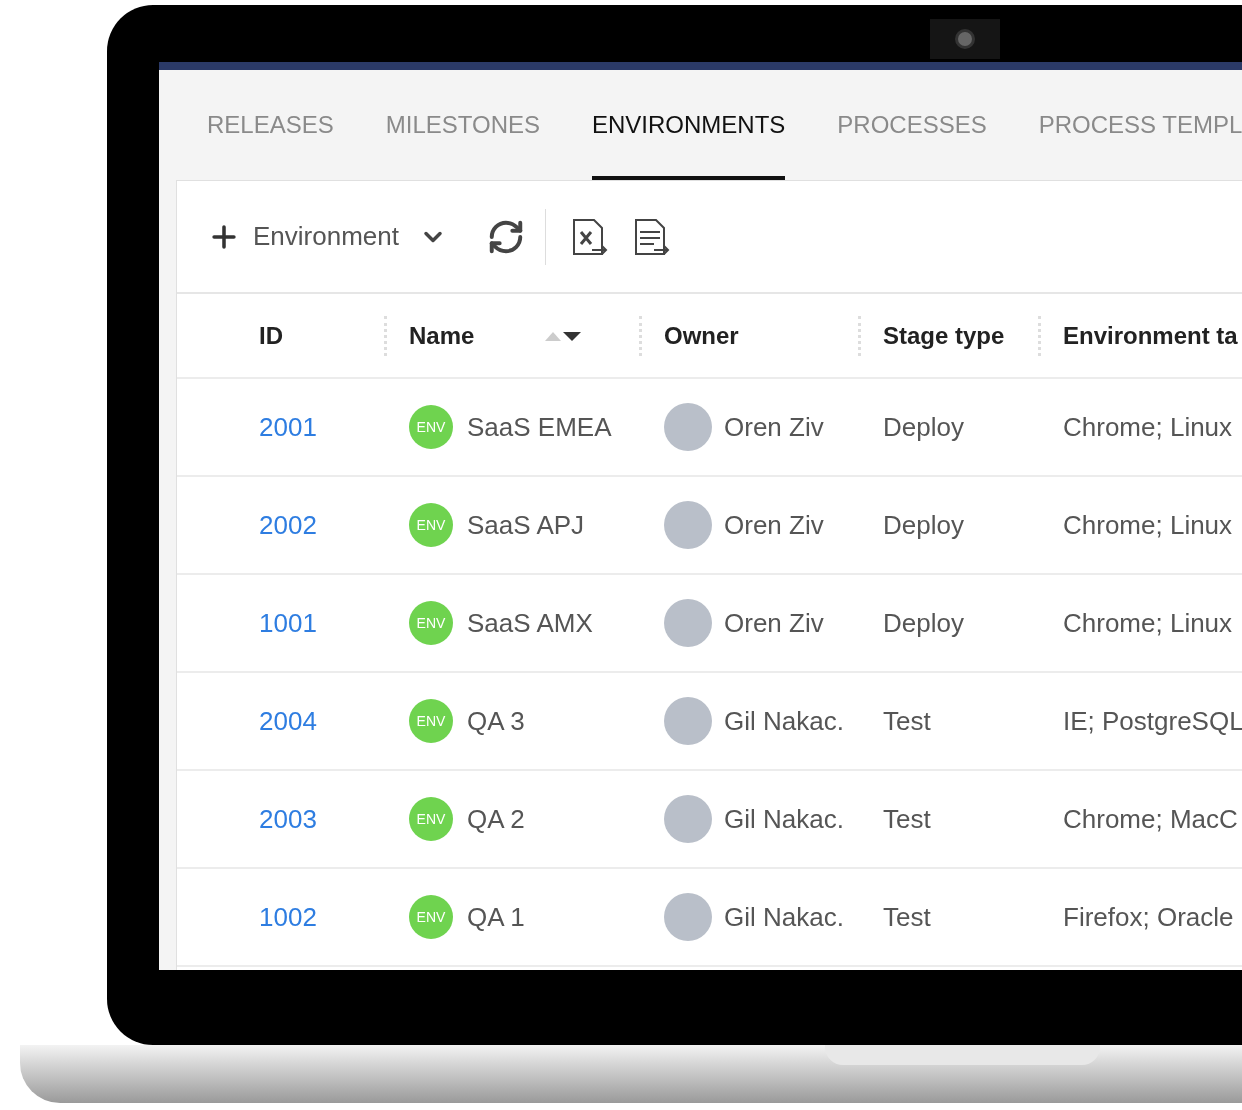  What do you see at coordinates (496, 819) in the screenshot?
I see `name-cell: QA 2` at bounding box center [496, 819].